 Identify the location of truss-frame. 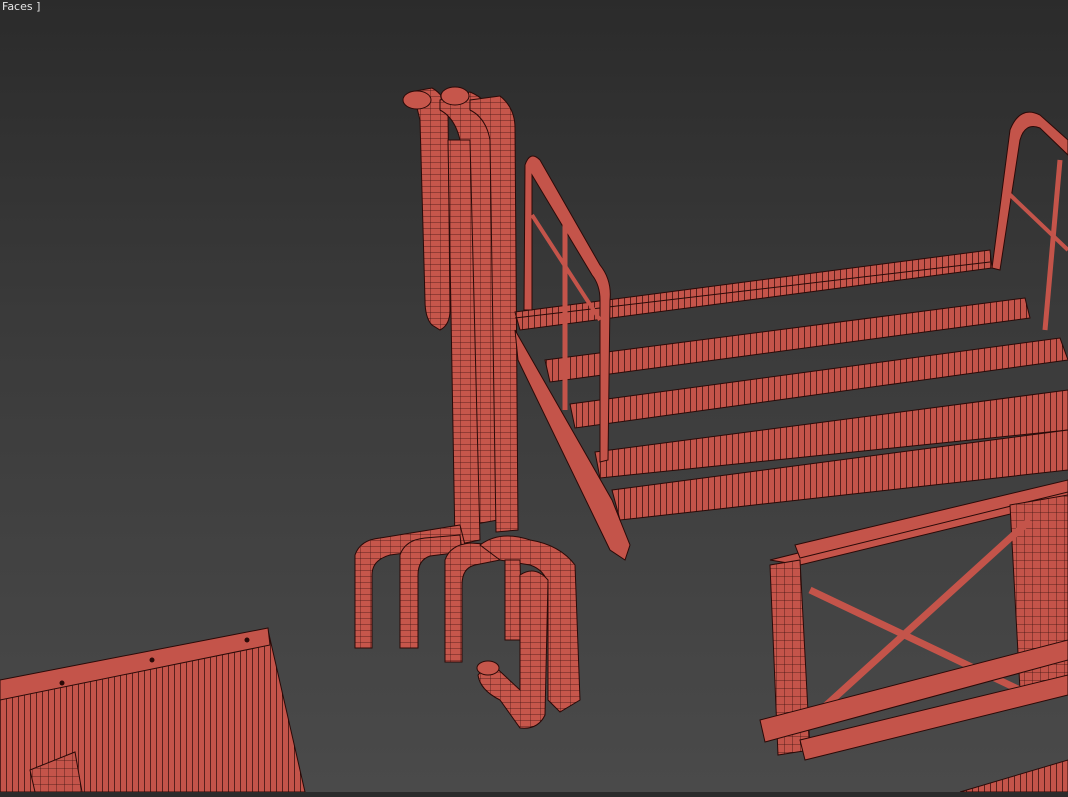
(913, 620).